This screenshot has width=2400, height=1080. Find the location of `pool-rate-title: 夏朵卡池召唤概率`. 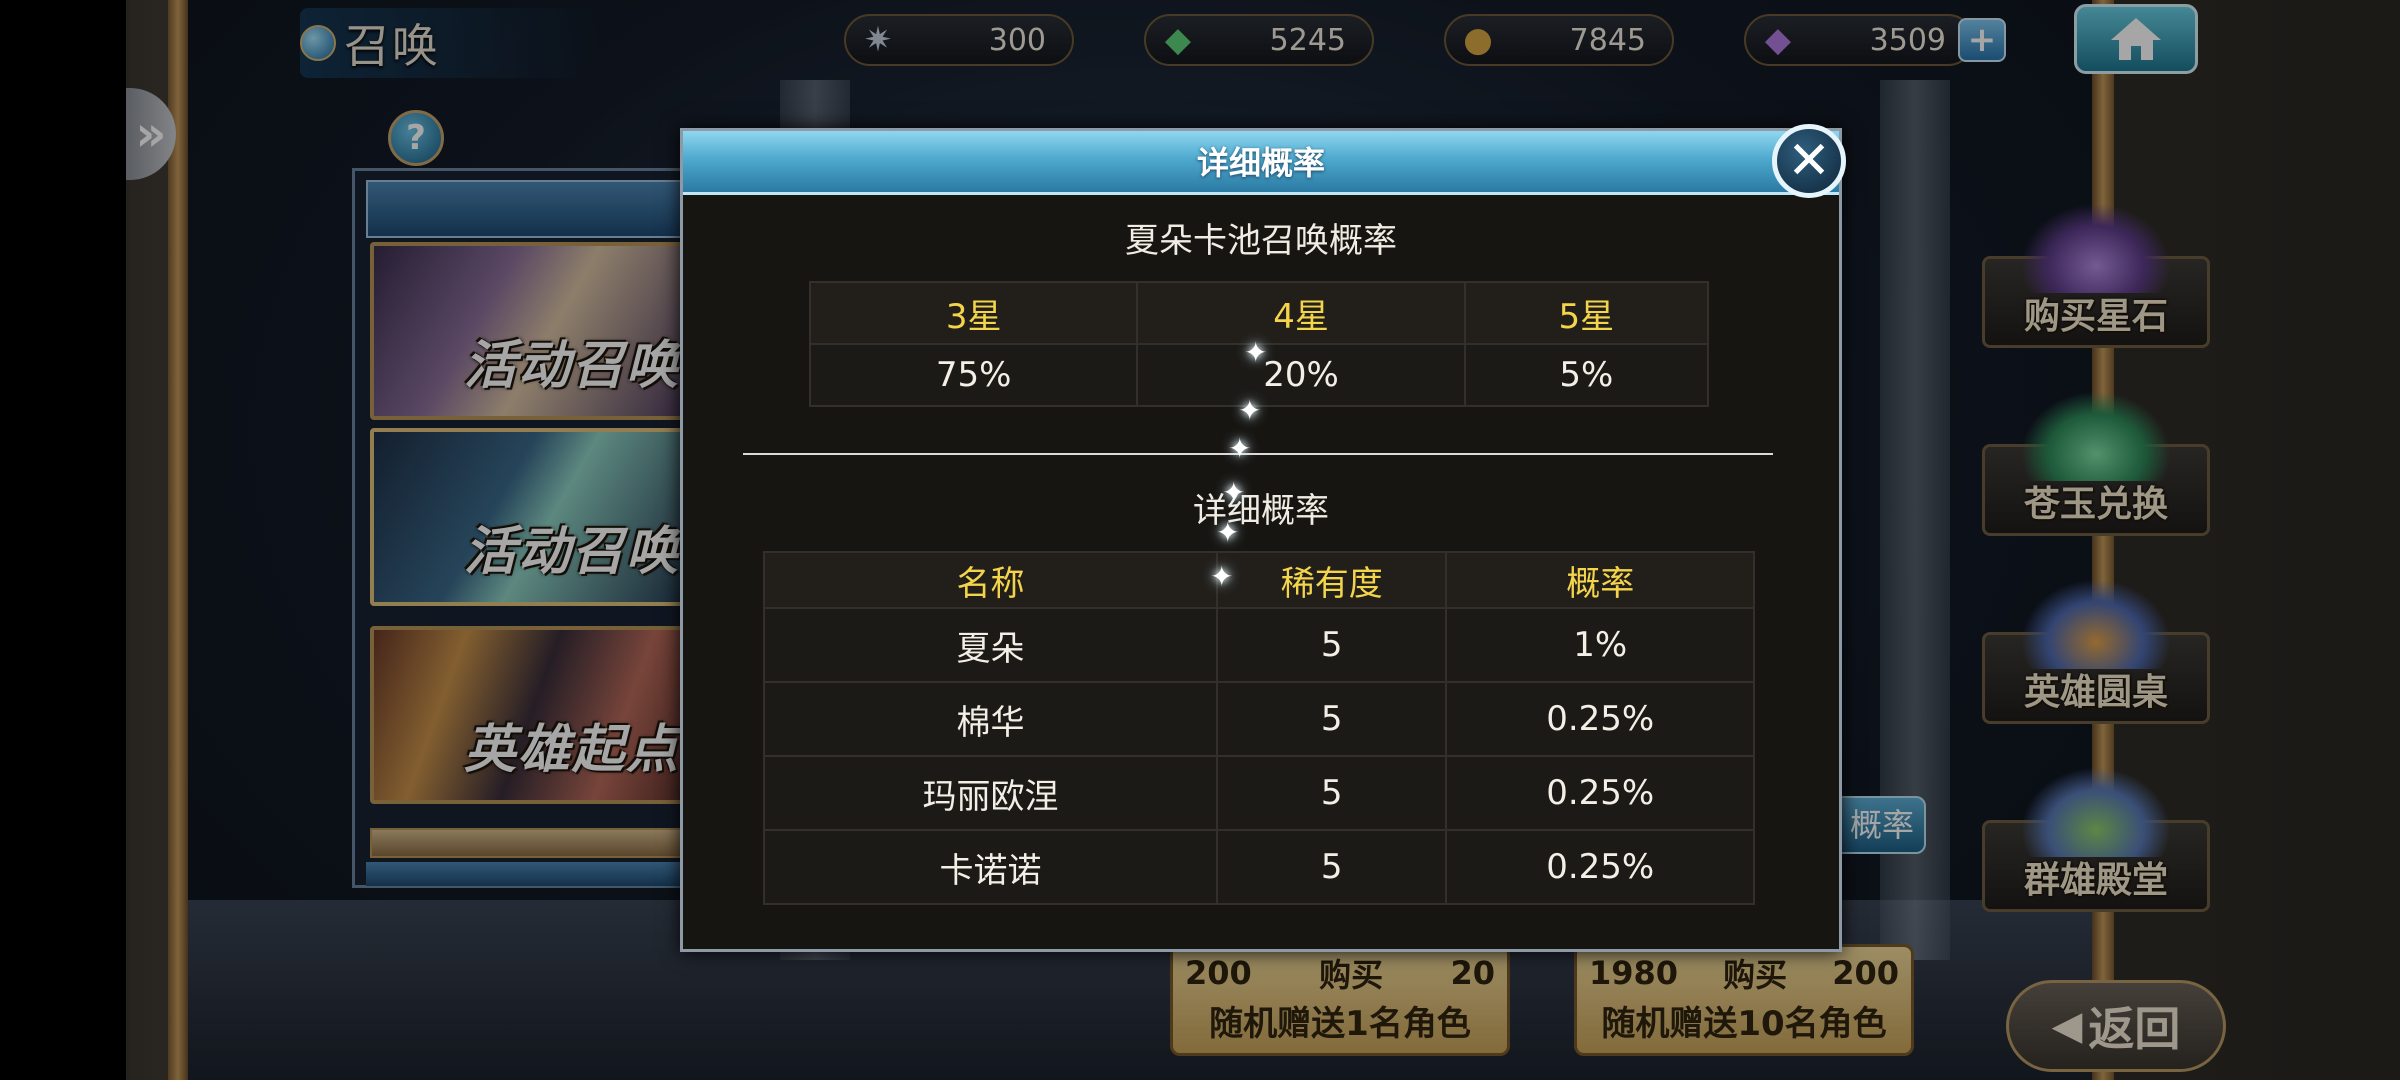

pool-rate-title: 夏朵卡池召唤概率 is located at coordinates (1261, 241).